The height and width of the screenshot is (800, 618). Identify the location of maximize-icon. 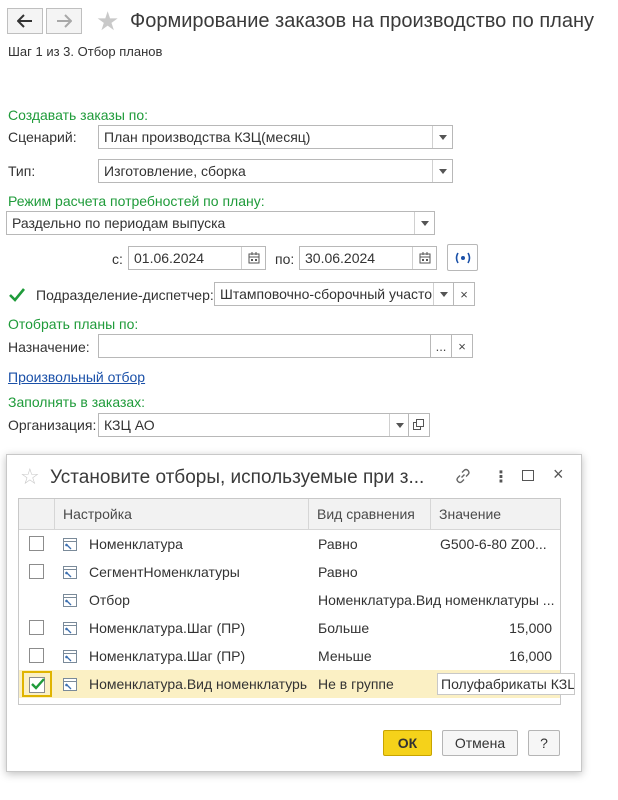
(528, 475).